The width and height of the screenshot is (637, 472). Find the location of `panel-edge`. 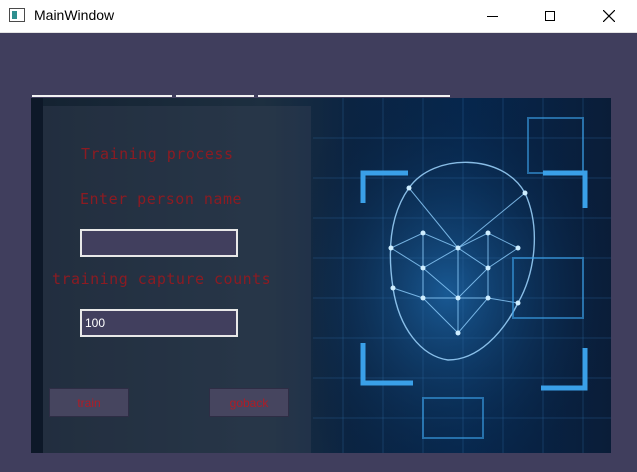

panel-edge is located at coordinates (37, 275).